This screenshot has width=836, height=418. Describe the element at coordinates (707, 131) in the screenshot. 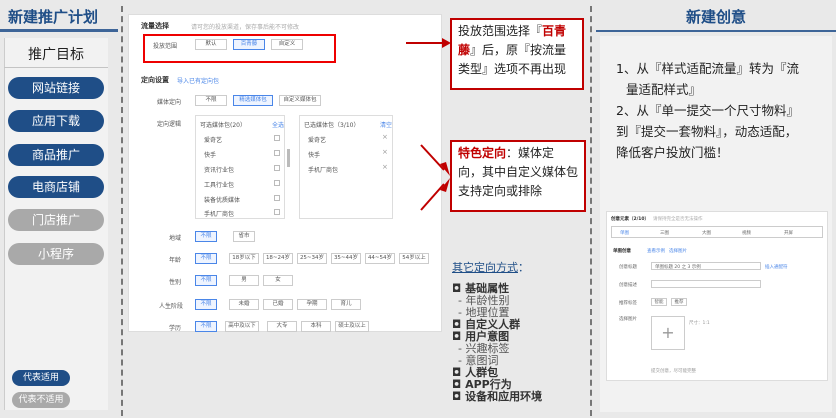

I see `creative-line: 到『提交一套物料』，动态适配，` at that location.